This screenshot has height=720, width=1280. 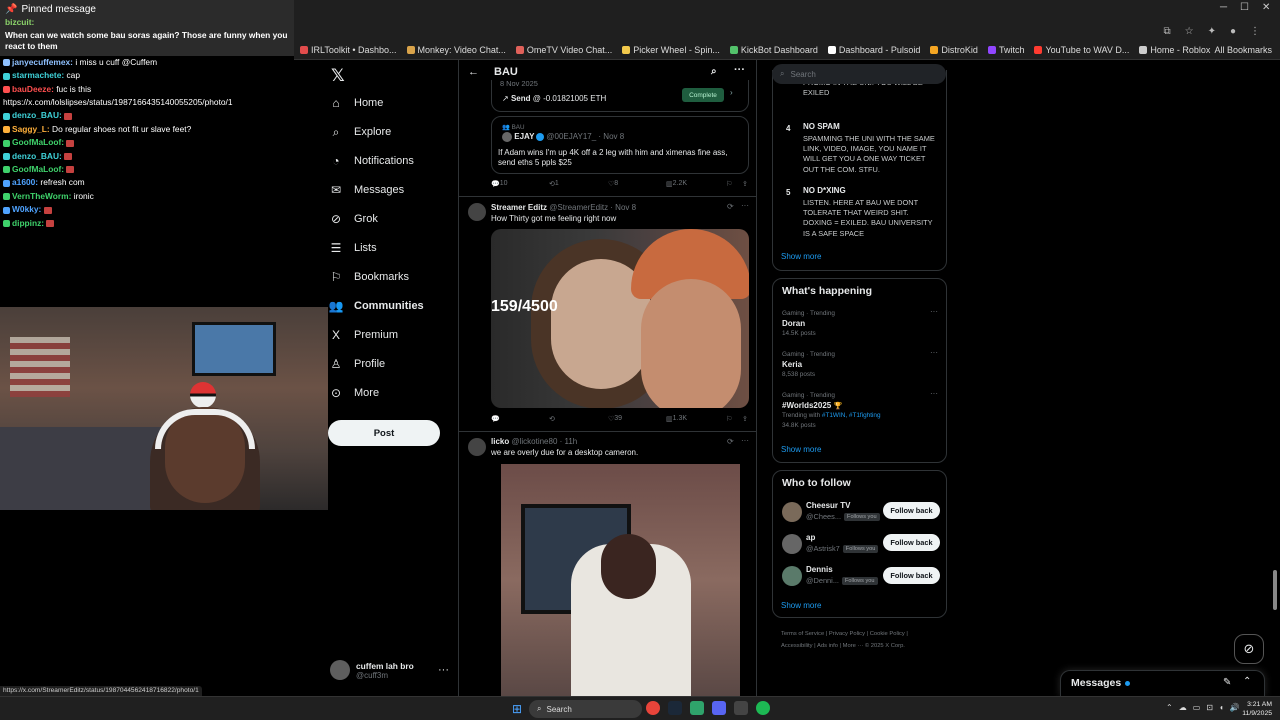 What do you see at coordinates (653, 708) in the screenshot?
I see `chrome-icon` at bounding box center [653, 708].